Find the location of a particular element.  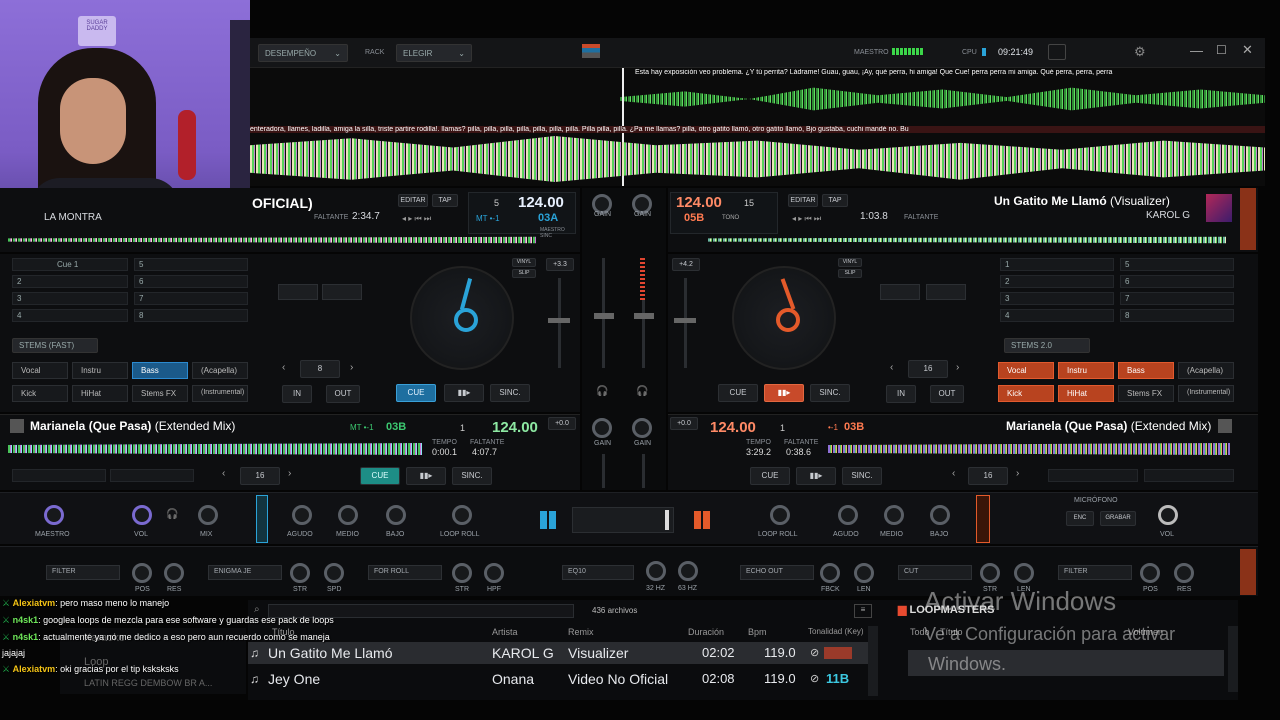

loop-roll-knob-right is located at coordinates (780, 515).